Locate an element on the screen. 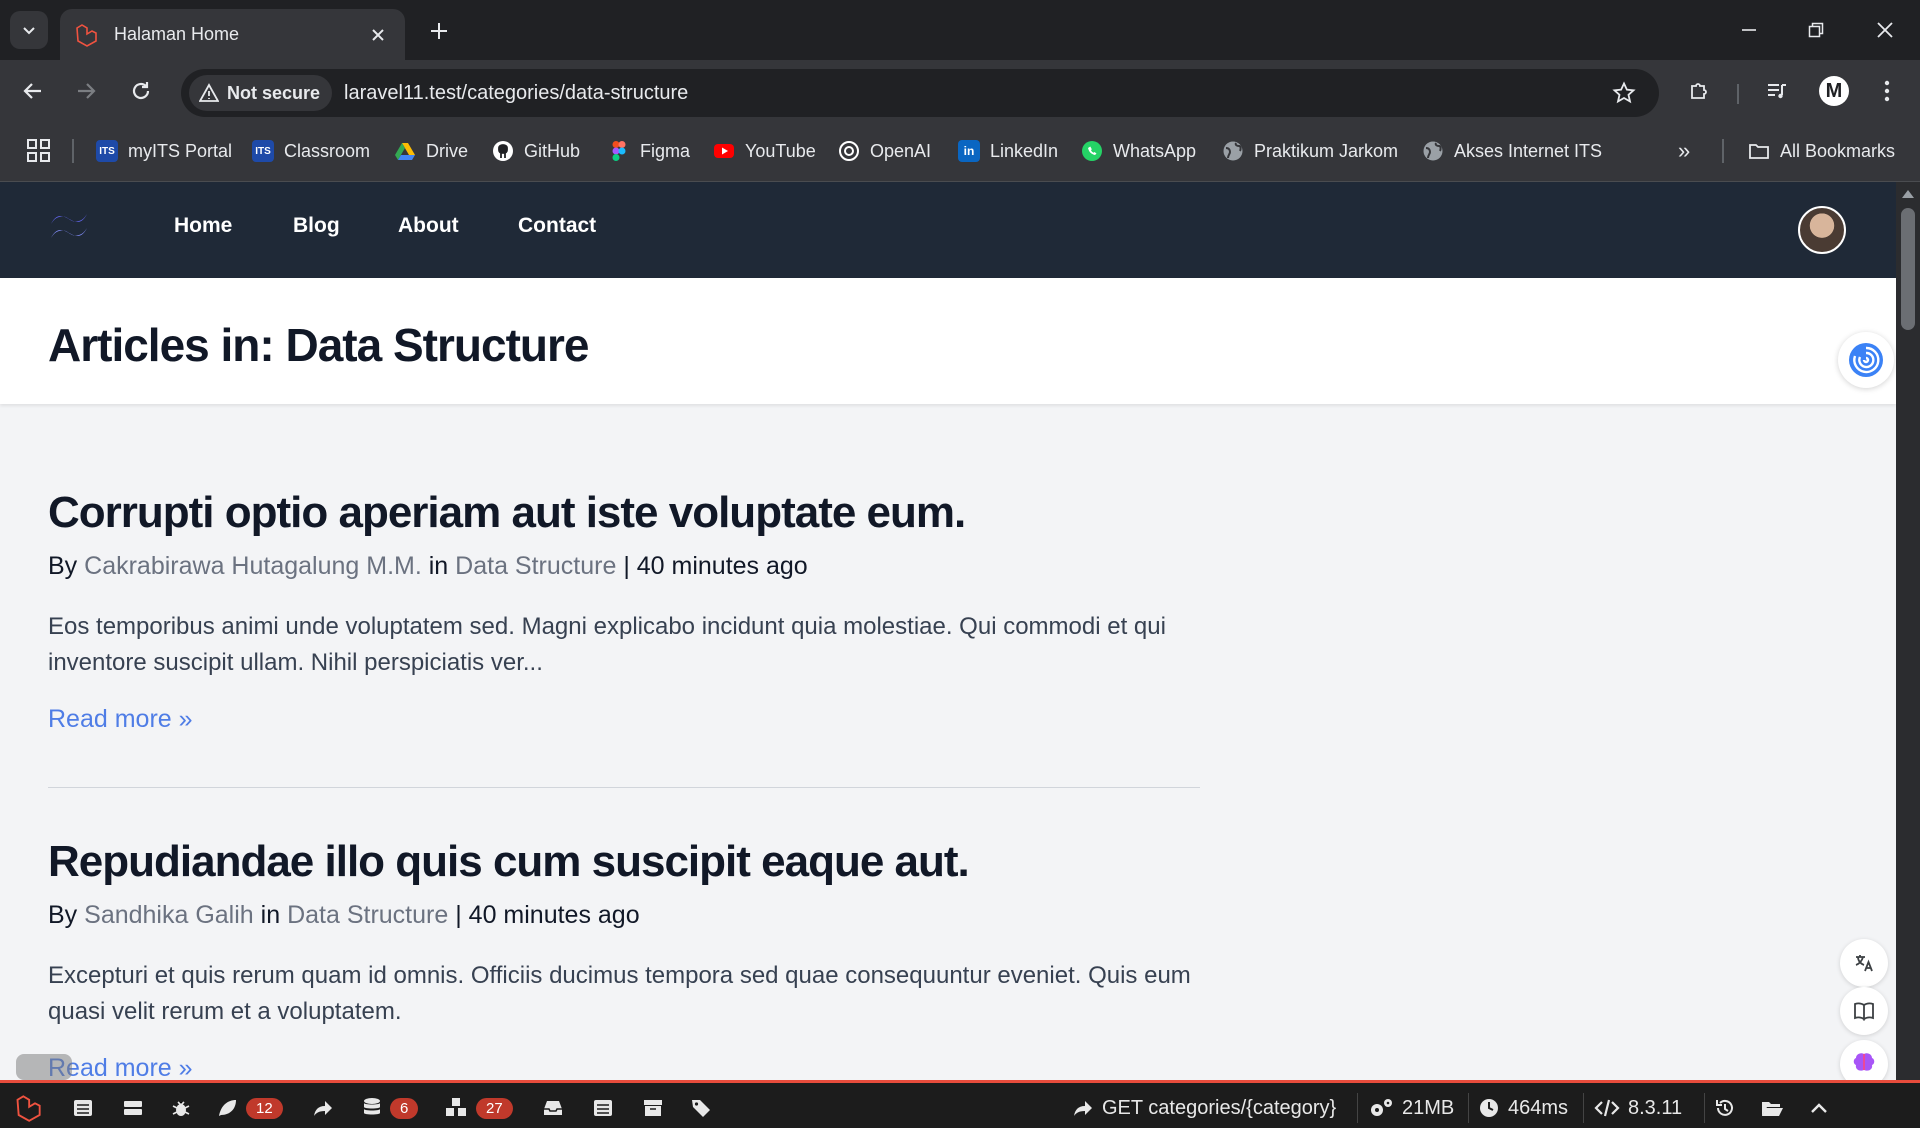 Image resolution: width=1920 pixels, height=1128 pixels. debugbar-gate-tab is located at coordinates (702, 1108).